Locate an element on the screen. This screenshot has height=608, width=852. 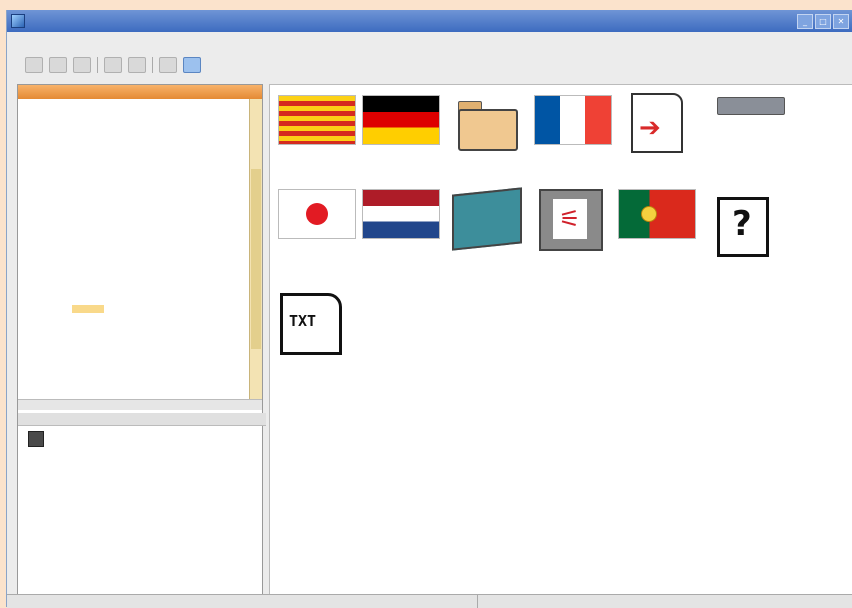
catalonia-flag-icon is located at coordinates (317, 120).